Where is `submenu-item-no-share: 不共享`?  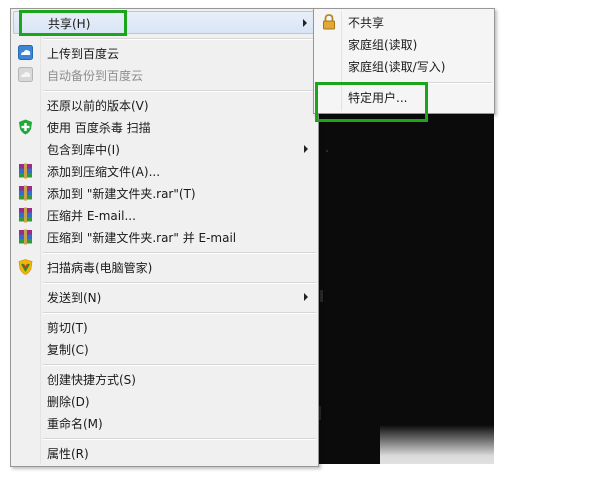
submenu-item-no-share: 不共享 is located at coordinates (404, 21).